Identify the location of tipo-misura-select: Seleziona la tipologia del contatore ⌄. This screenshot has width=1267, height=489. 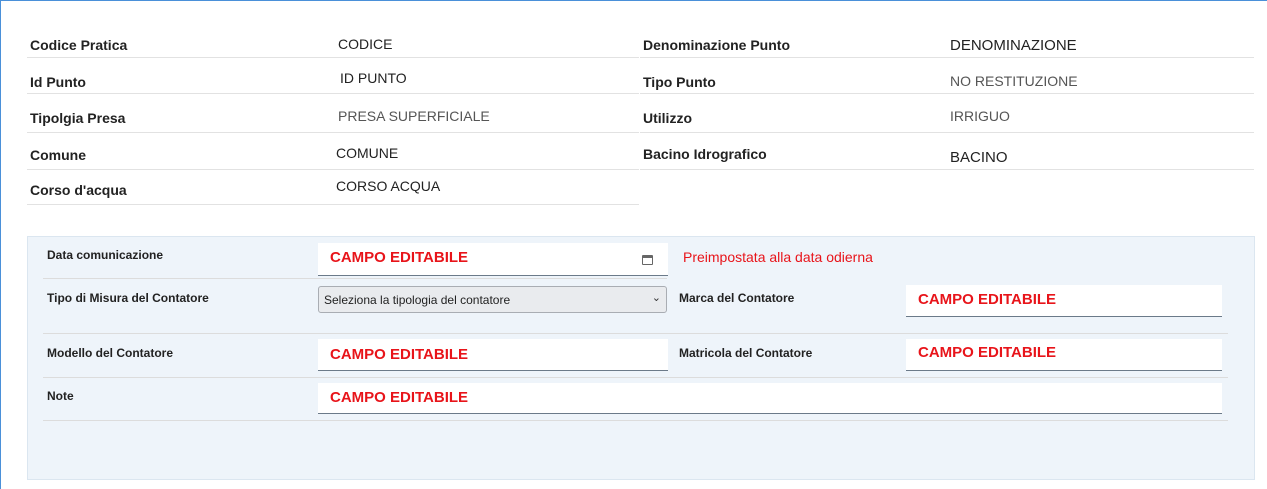
(492, 299).